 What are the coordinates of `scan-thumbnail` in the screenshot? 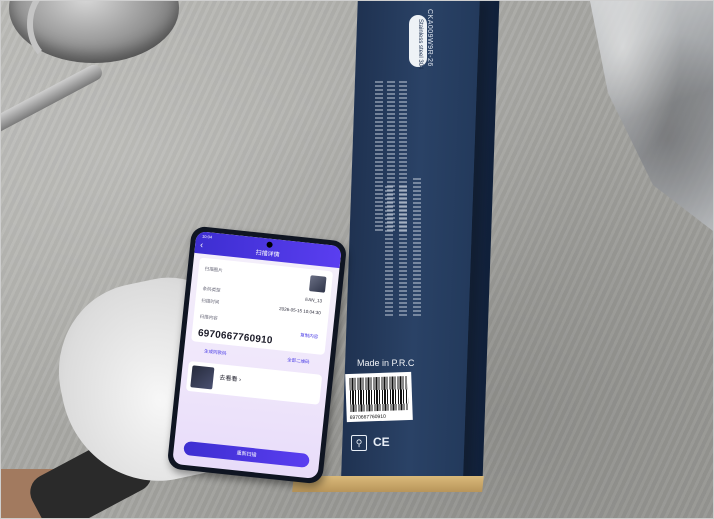 It's located at (317, 284).